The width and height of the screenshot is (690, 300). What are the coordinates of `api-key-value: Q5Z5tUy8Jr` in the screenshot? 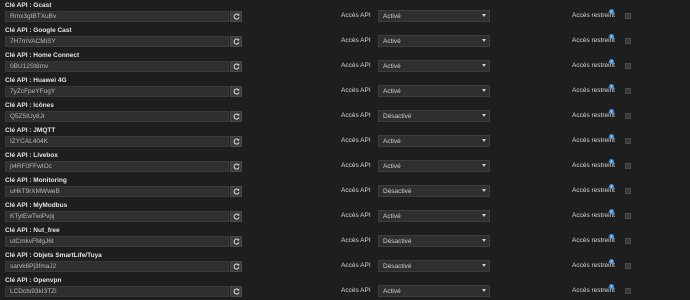 It's located at (28, 116).